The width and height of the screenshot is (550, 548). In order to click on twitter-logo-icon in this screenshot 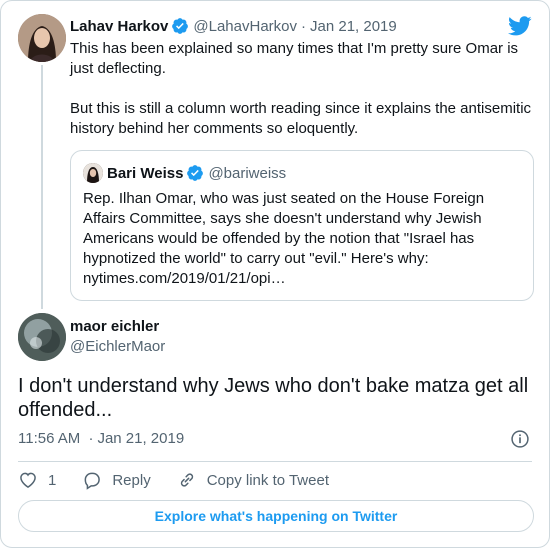, I will do `click(520, 26)`.